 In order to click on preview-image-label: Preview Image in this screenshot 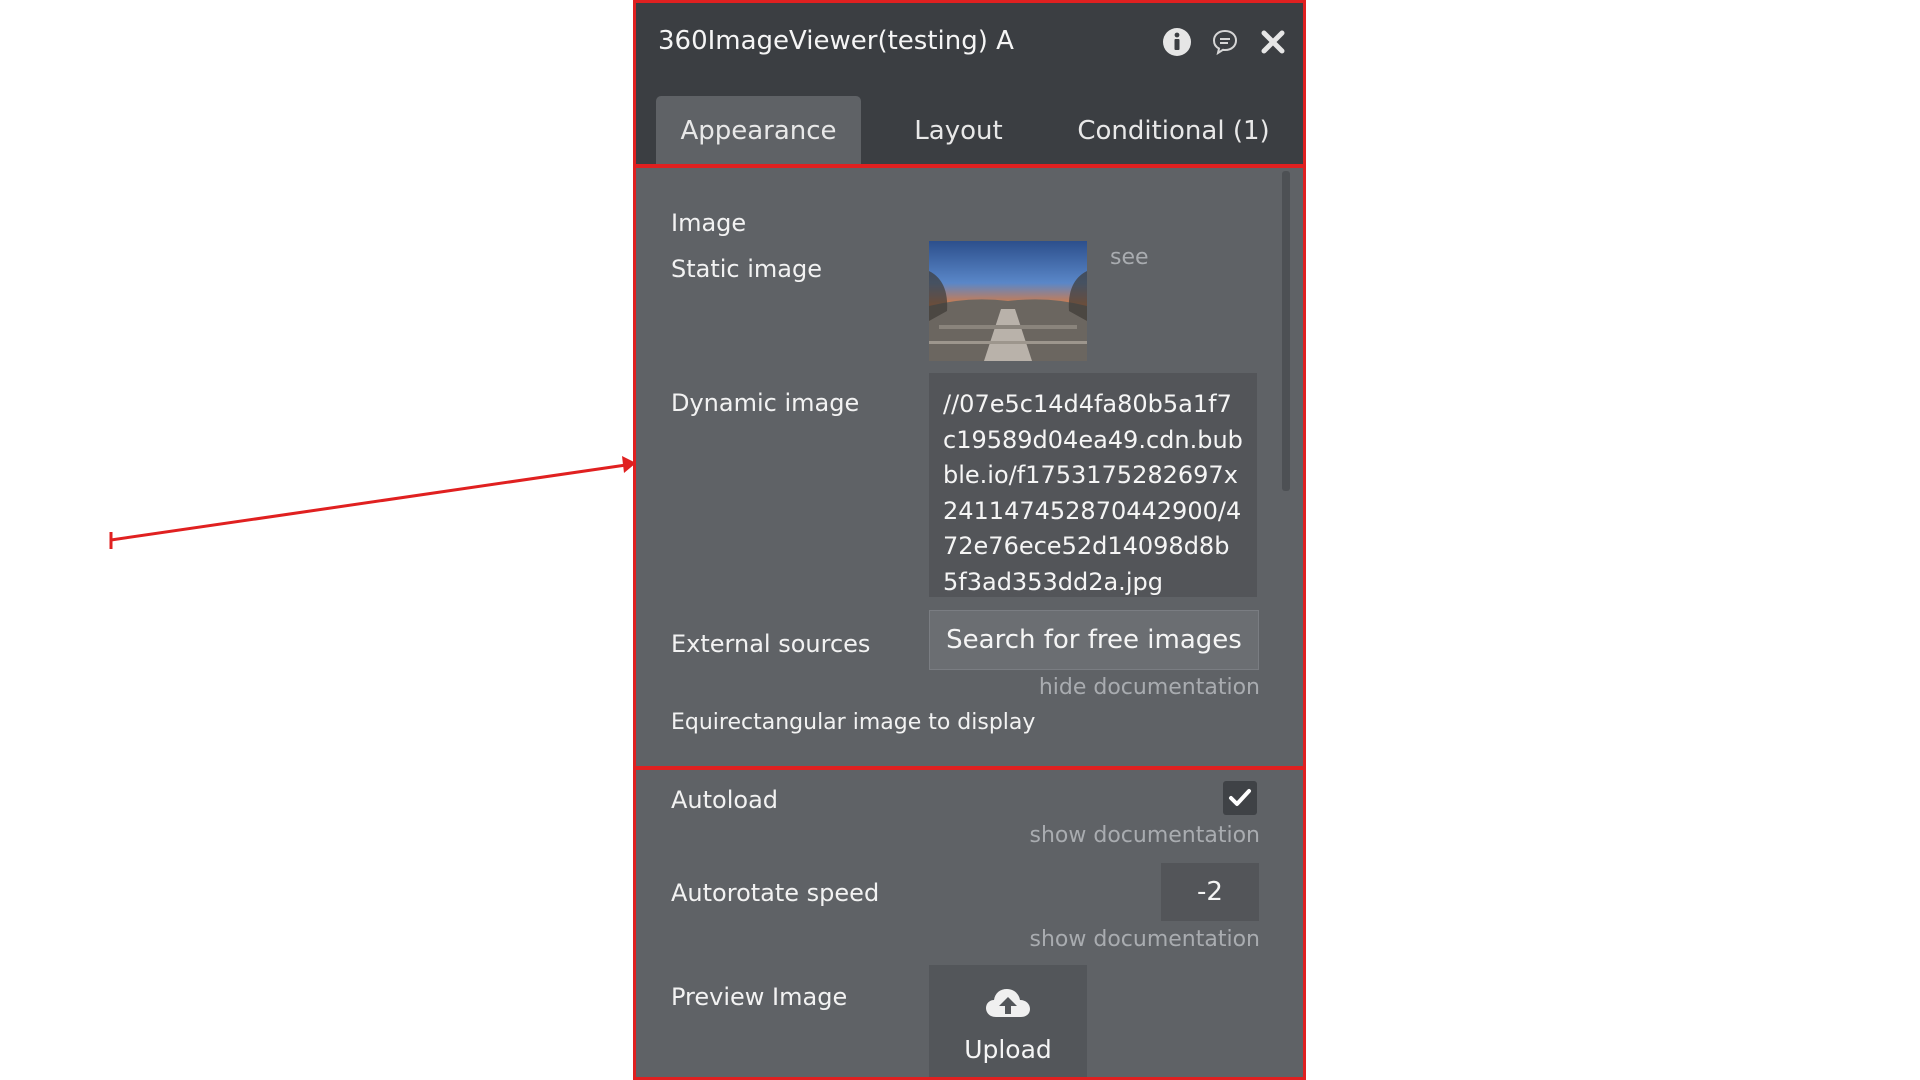, I will do `click(759, 997)`.